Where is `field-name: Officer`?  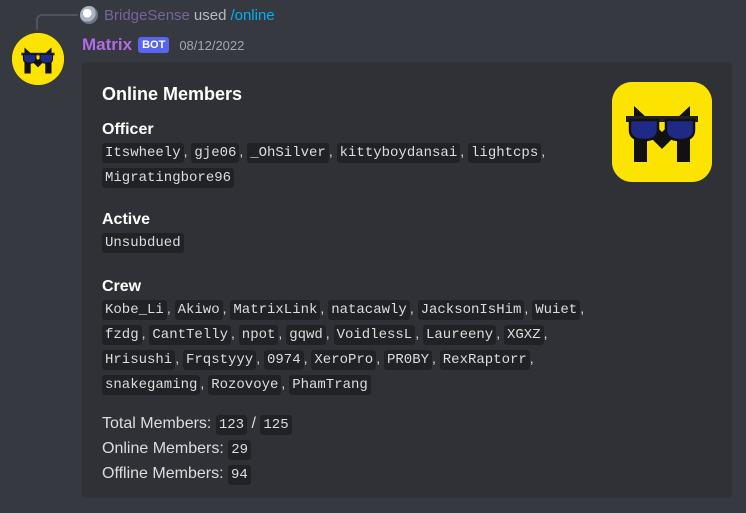
field-name: Officer is located at coordinates (128, 129).